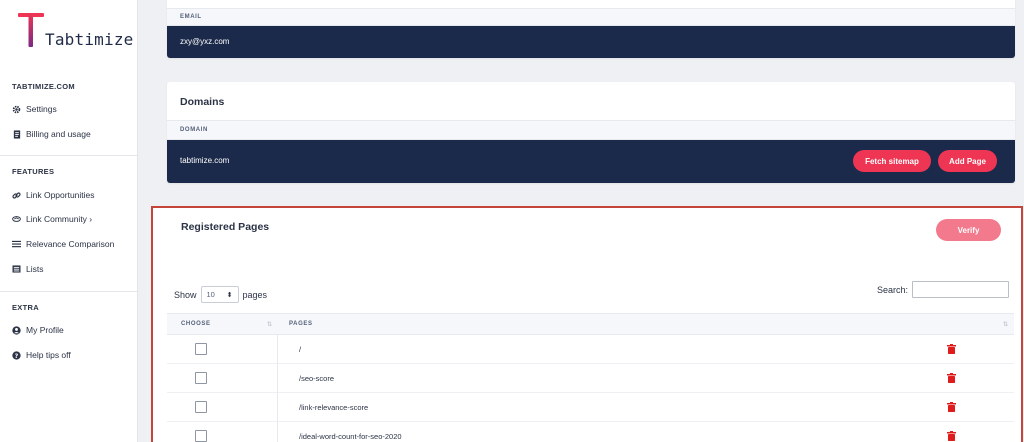 The width and height of the screenshot is (1024, 442). What do you see at coordinates (205, 160) in the screenshot?
I see `domain-value: tabtimize.com` at bounding box center [205, 160].